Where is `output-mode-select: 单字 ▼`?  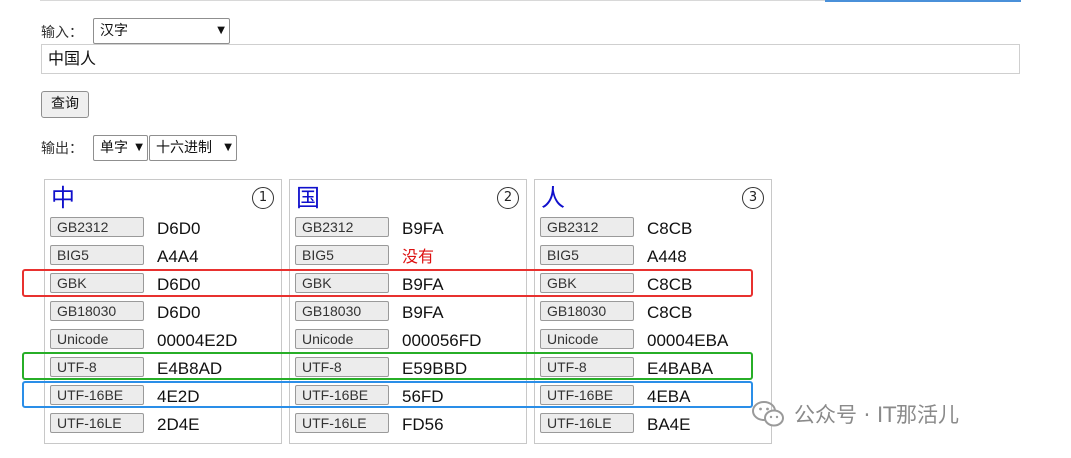
output-mode-select: 单字 ▼ is located at coordinates (120, 148).